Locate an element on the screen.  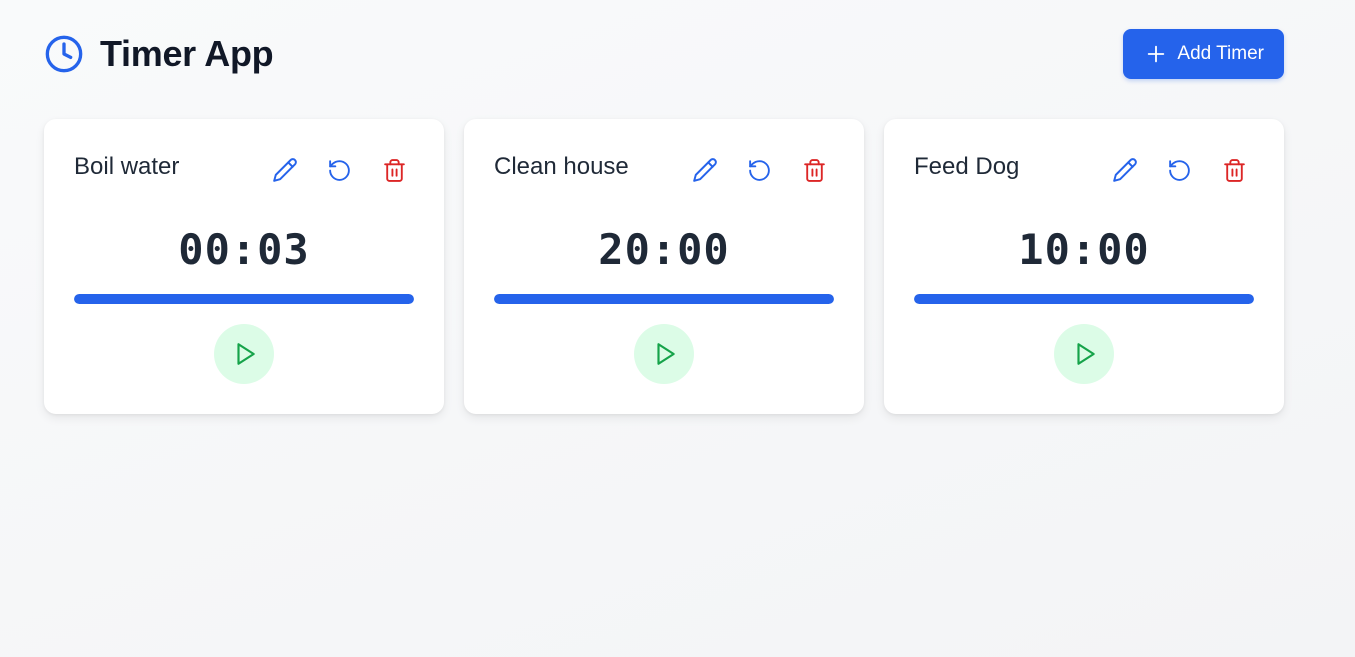
brand: Timer App is located at coordinates (159, 54).